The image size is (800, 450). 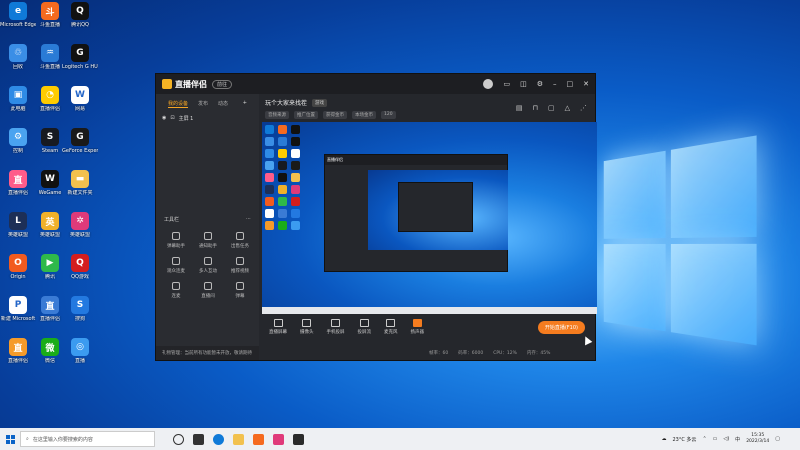 I want to click on minimize-icon: –, so click(x=555, y=84).